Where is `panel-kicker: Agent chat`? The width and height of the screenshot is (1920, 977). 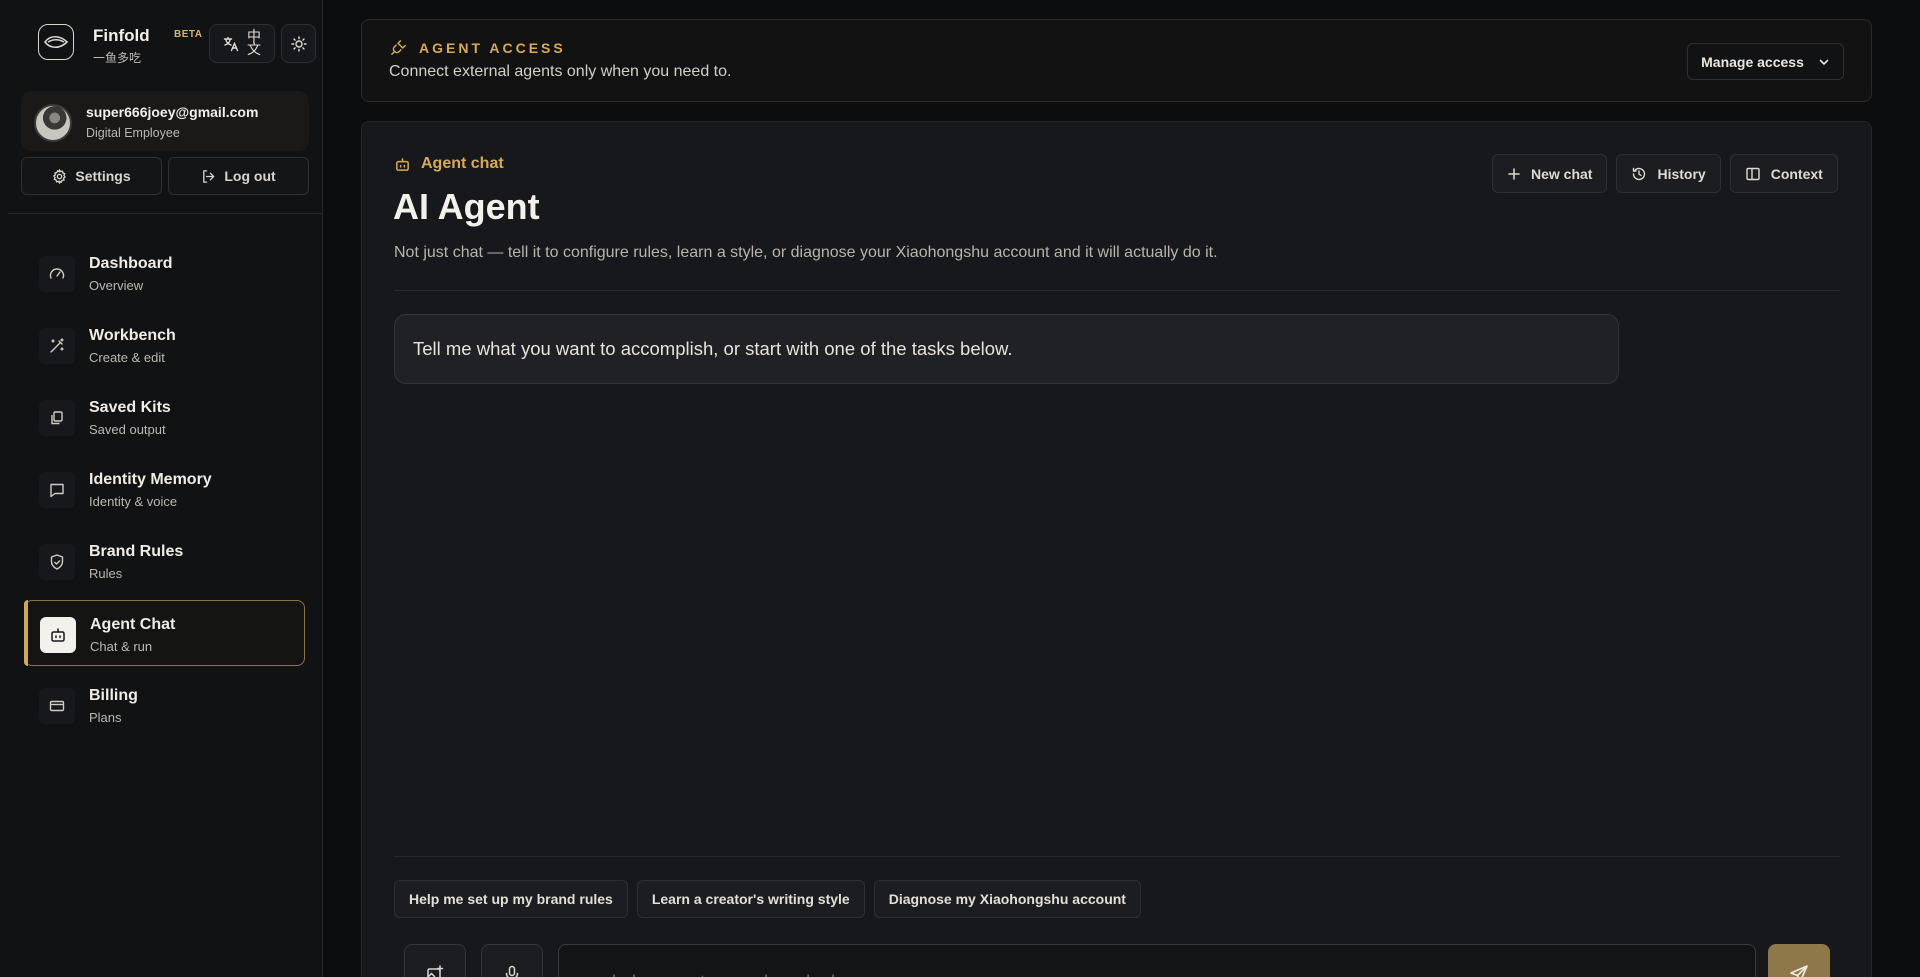 panel-kicker: Agent chat is located at coordinates (449, 164).